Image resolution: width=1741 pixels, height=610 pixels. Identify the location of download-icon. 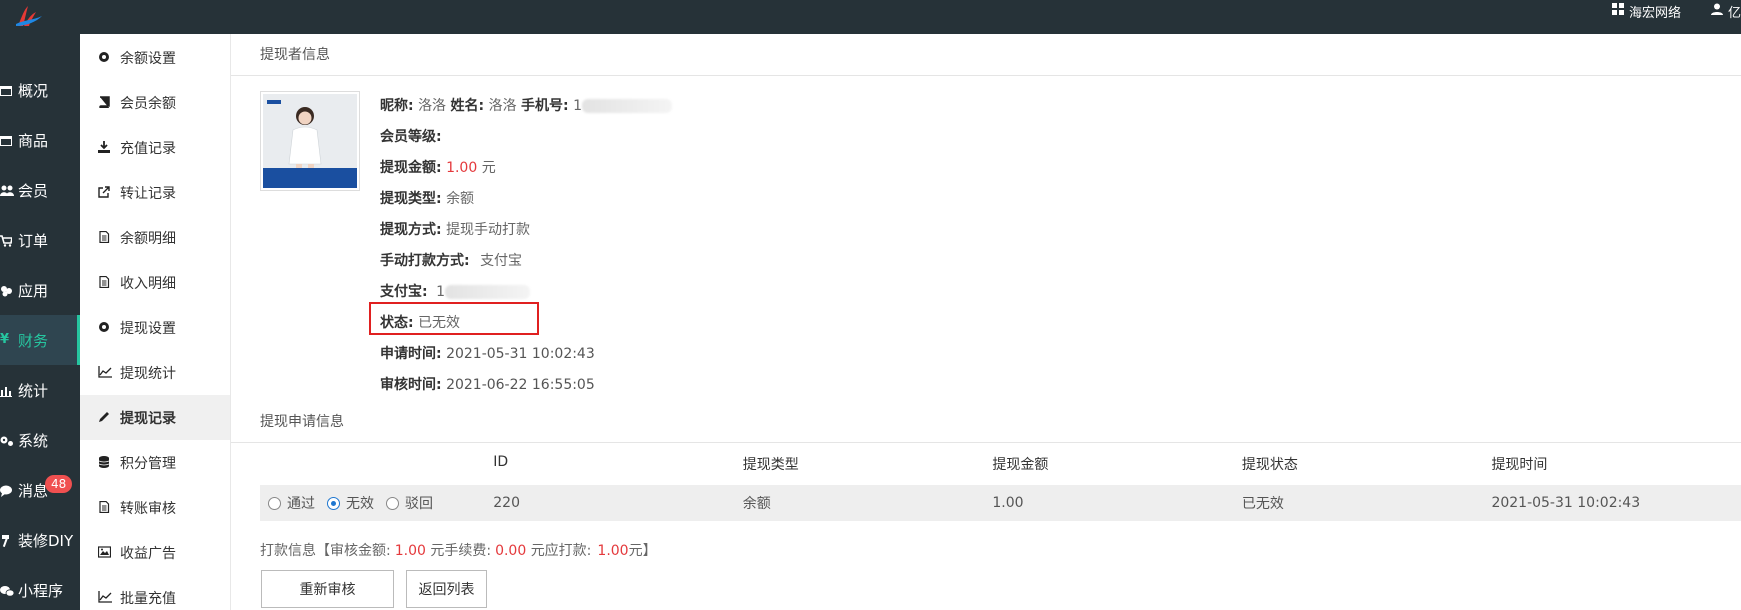
(105, 147).